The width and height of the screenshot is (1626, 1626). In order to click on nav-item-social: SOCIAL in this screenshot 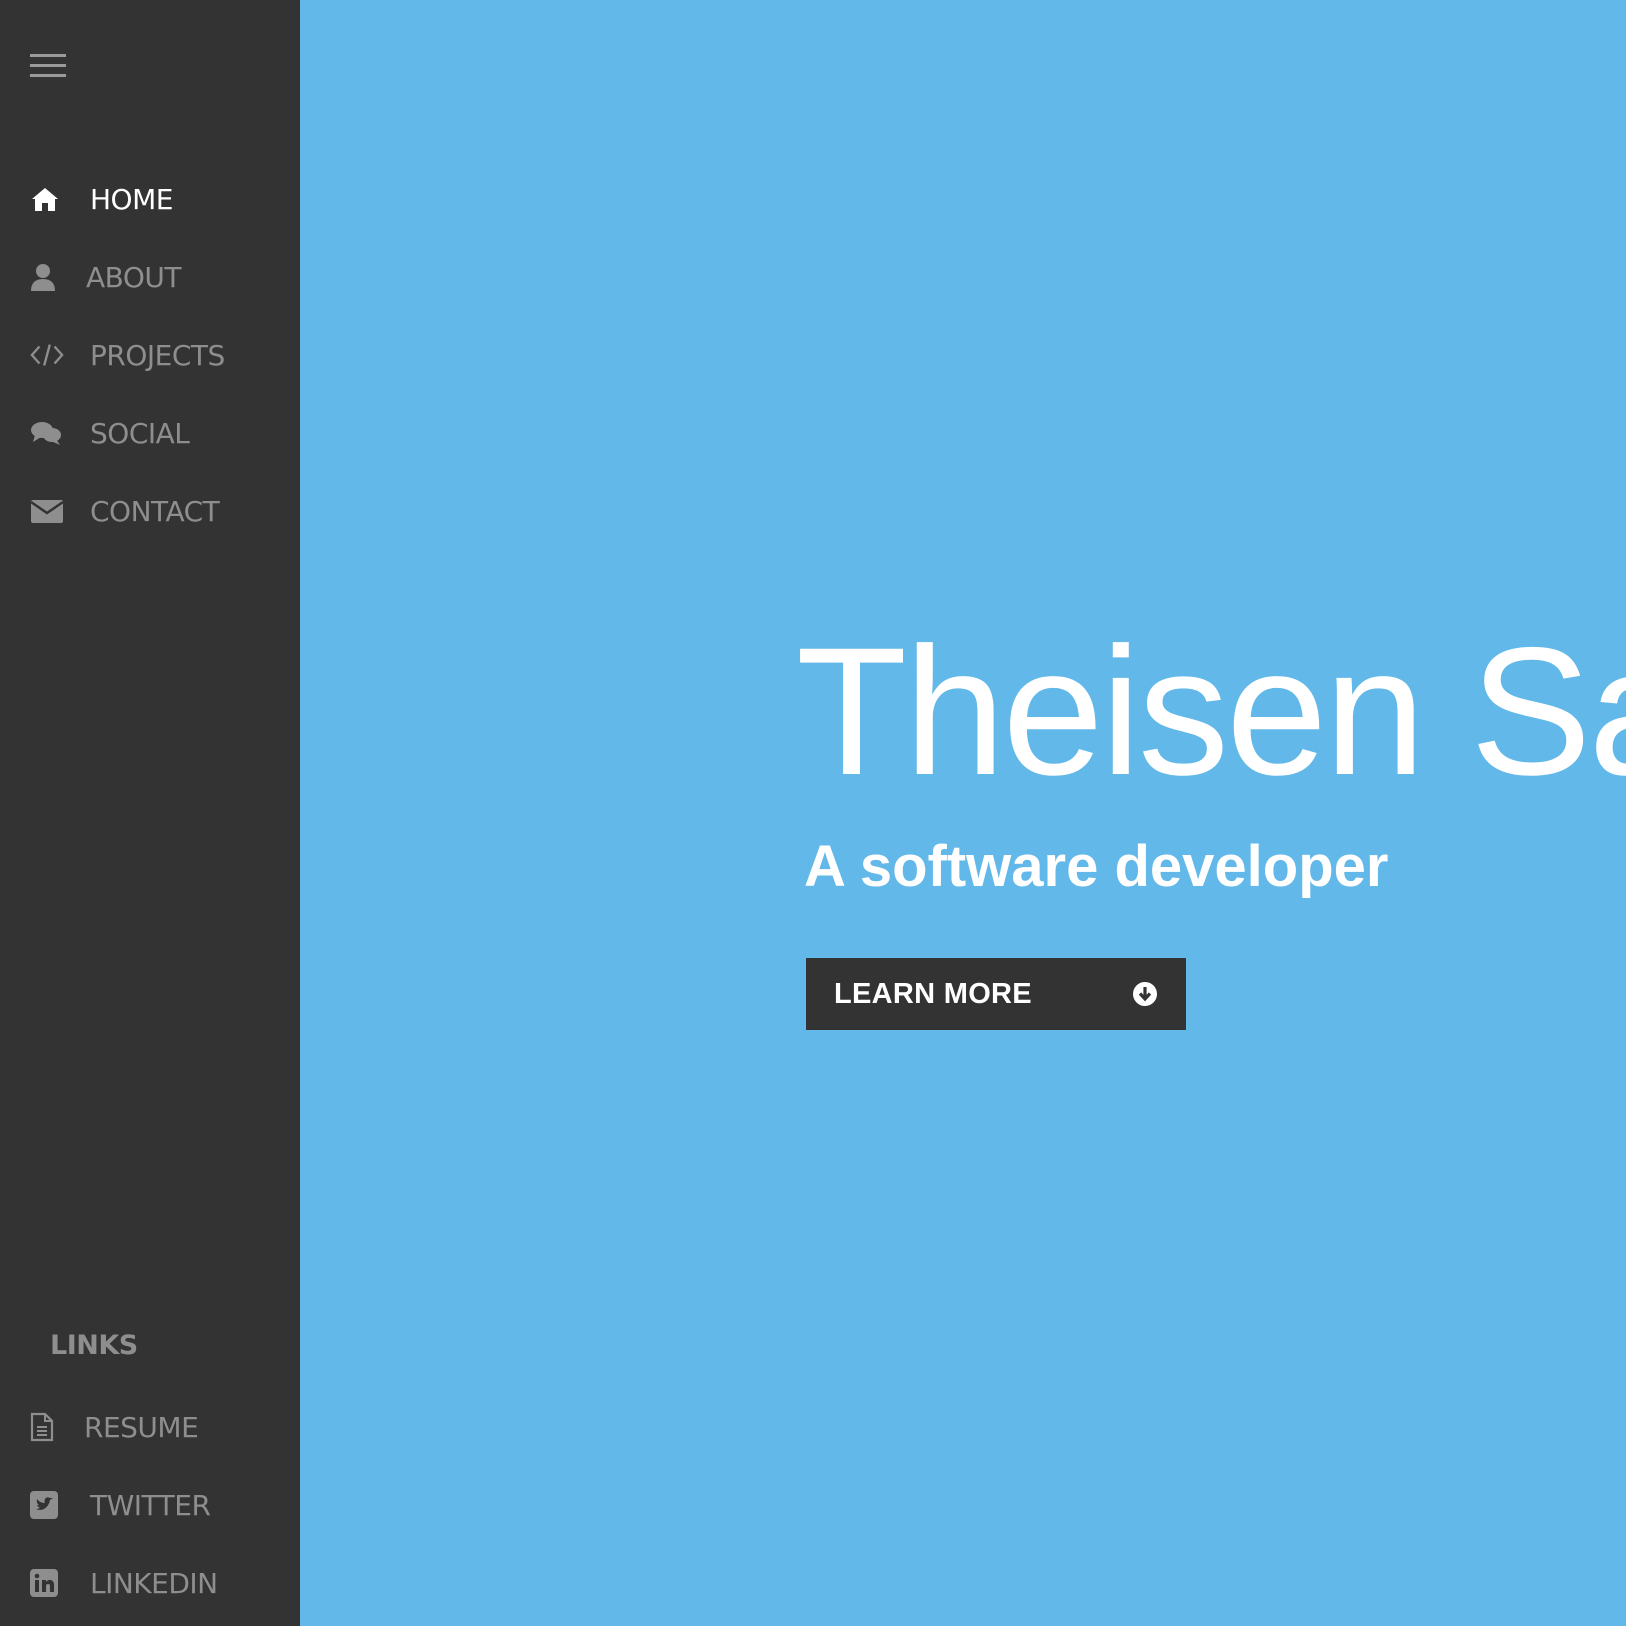, I will do `click(110, 433)`.